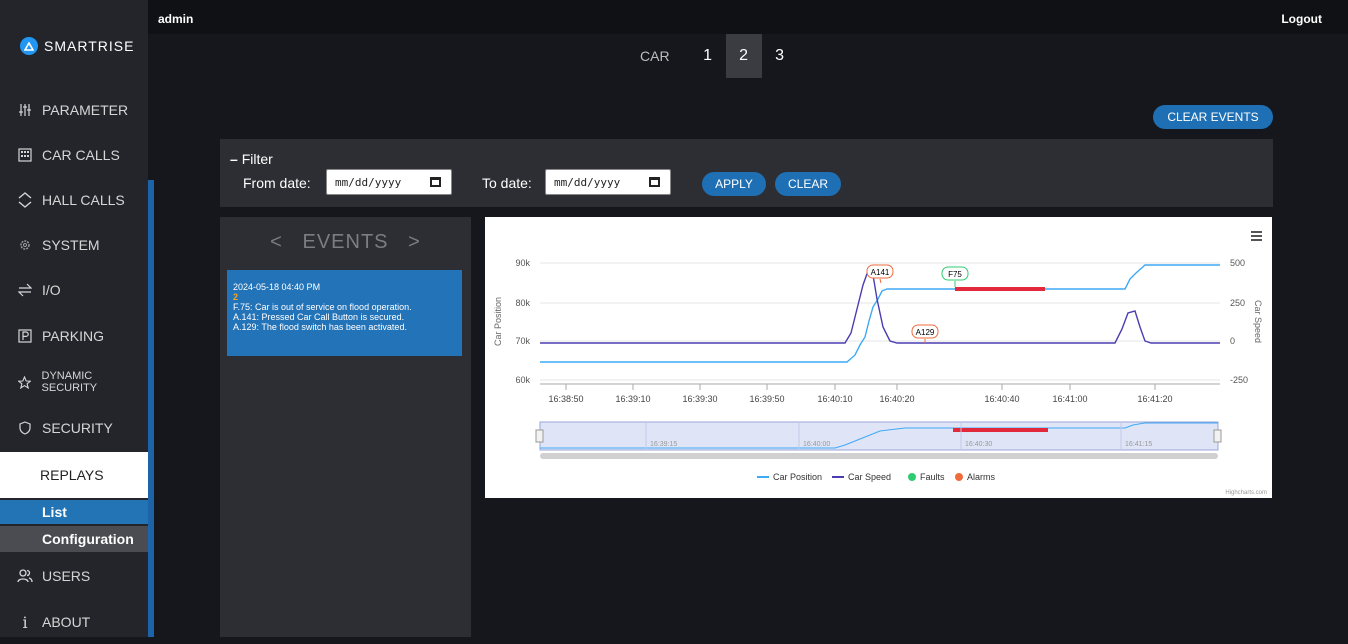  Describe the element at coordinates (808, 184) in the screenshot. I see `clear-button: CLEAR` at that location.